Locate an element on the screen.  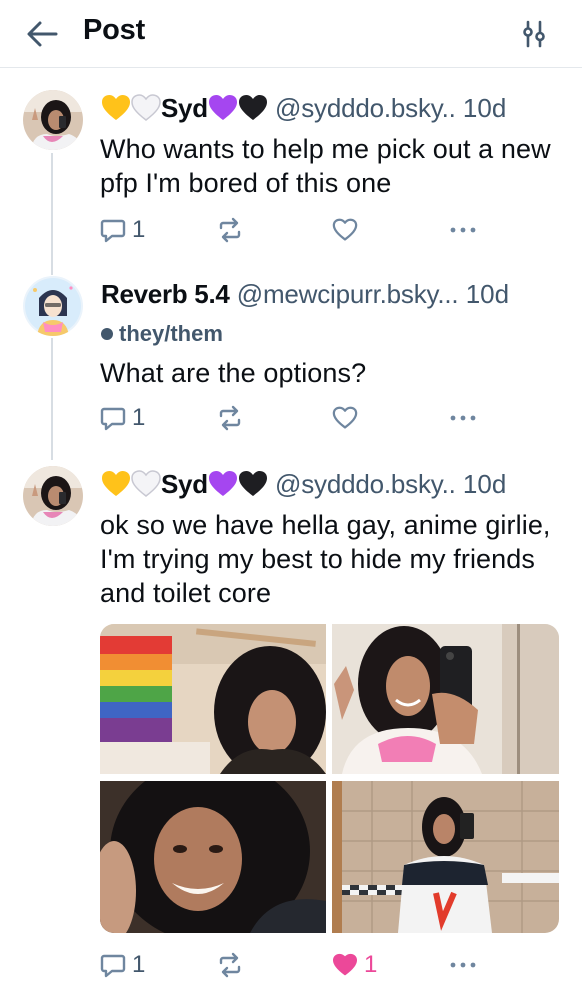
photo-smiling-hoodie is located at coordinates (445, 699).